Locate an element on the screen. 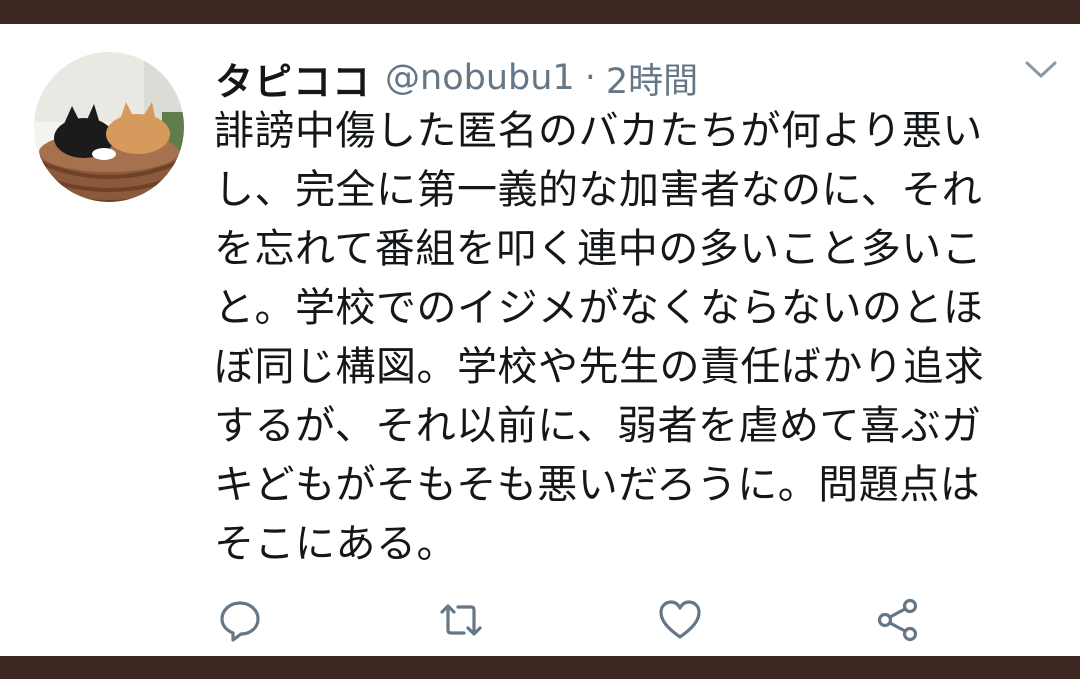  share-button is located at coordinates (898, 620).